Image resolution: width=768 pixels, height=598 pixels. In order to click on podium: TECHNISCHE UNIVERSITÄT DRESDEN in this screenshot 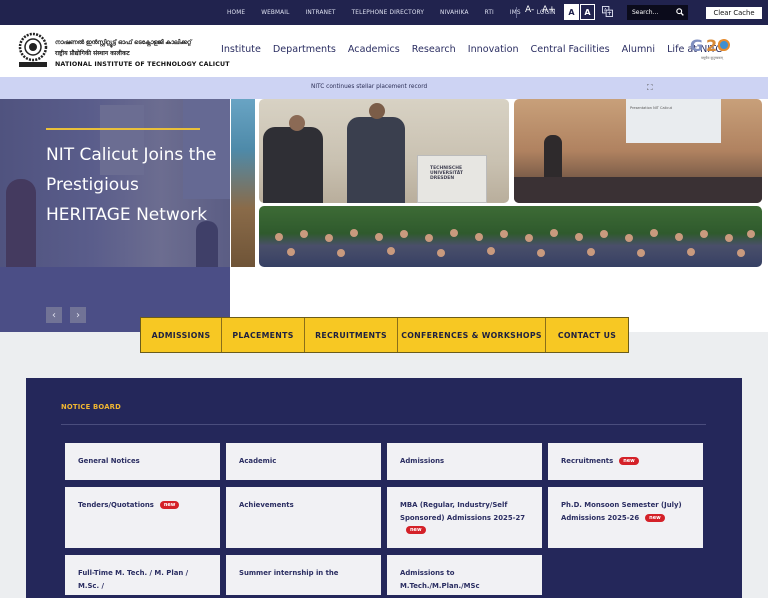, I will do `click(452, 179)`.